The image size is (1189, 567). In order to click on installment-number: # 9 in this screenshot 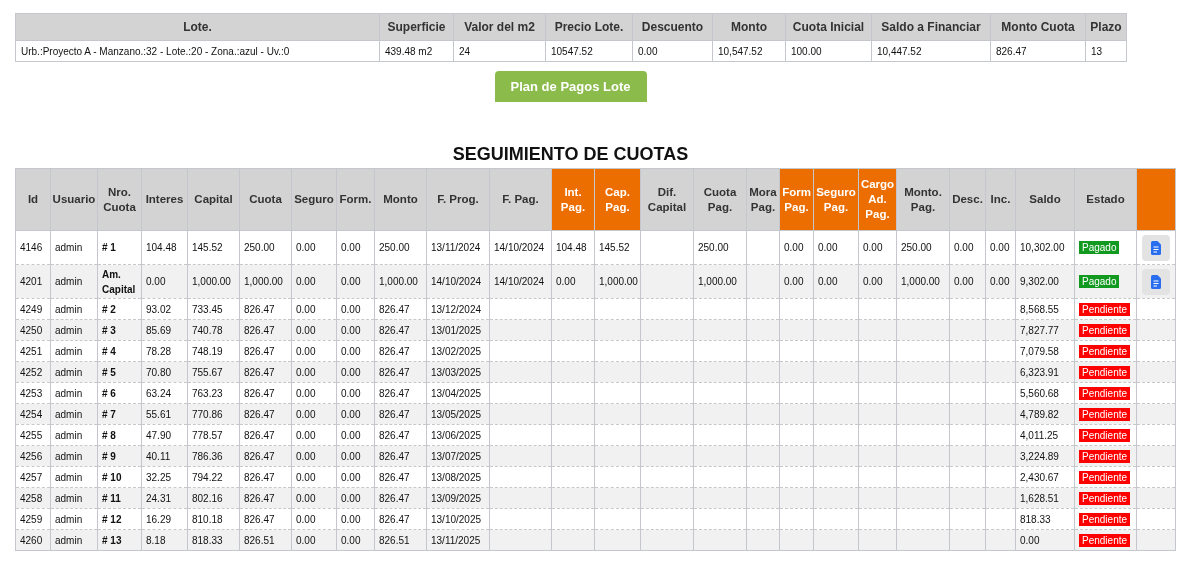, I will do `click(109, 456)`.